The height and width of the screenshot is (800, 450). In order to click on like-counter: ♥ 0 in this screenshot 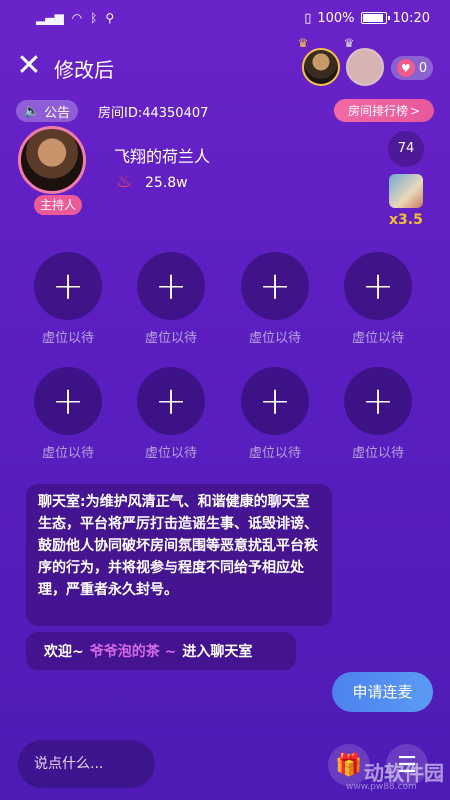, I will do `click(412, 68)`.